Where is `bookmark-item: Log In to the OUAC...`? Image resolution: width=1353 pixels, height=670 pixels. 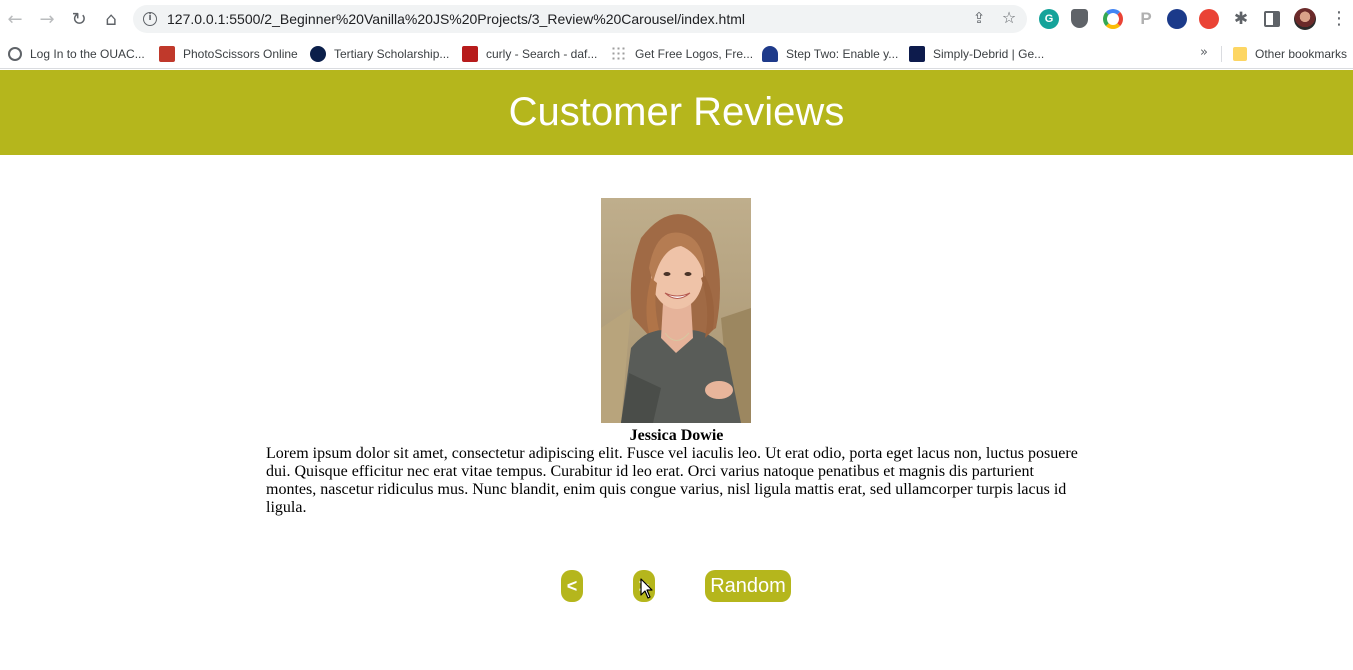
bookmark-item: Log In to the OUAC... is located at coordinates (76, 54).